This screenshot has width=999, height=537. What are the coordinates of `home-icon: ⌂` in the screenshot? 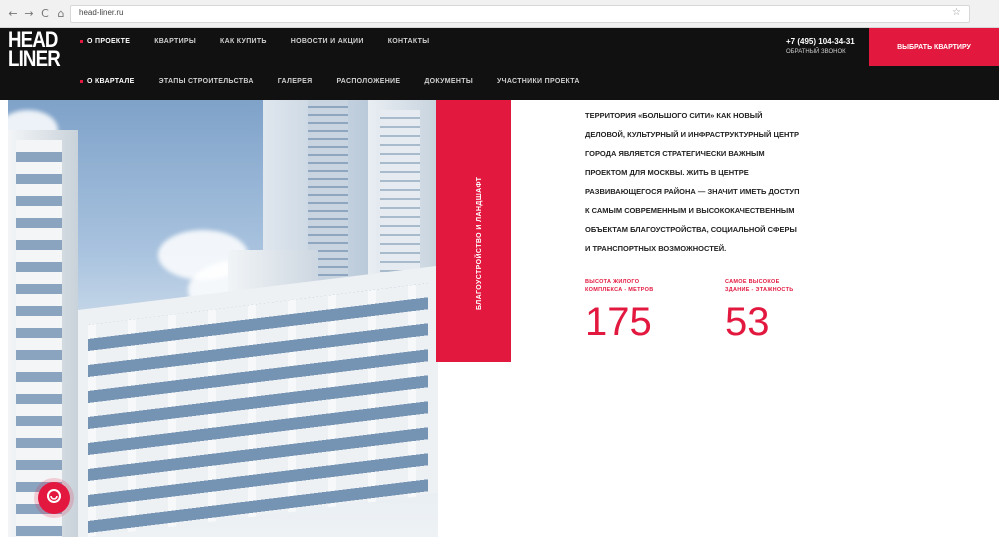 It's located at (61, 14).